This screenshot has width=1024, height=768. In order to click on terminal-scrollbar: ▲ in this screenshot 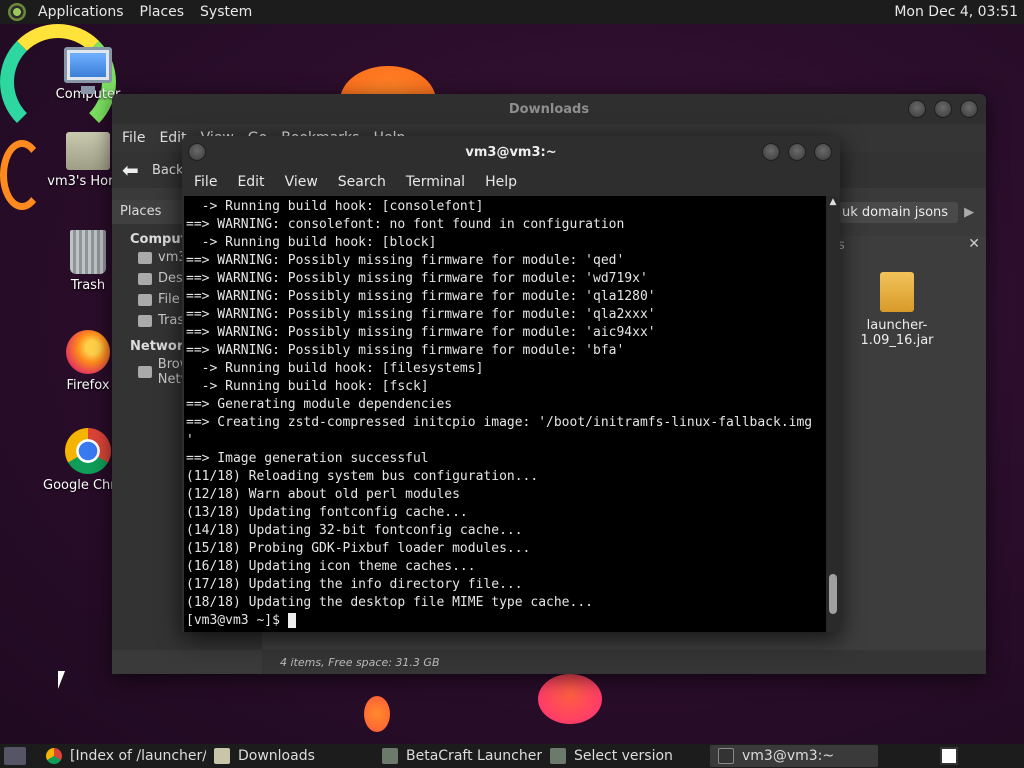, I will do `click(833, 414)`.